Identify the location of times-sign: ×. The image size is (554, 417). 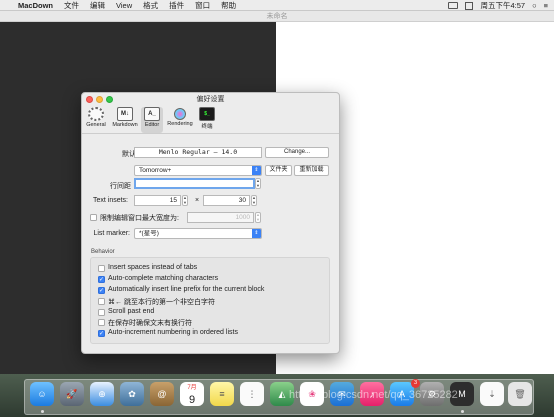
(197, 200).